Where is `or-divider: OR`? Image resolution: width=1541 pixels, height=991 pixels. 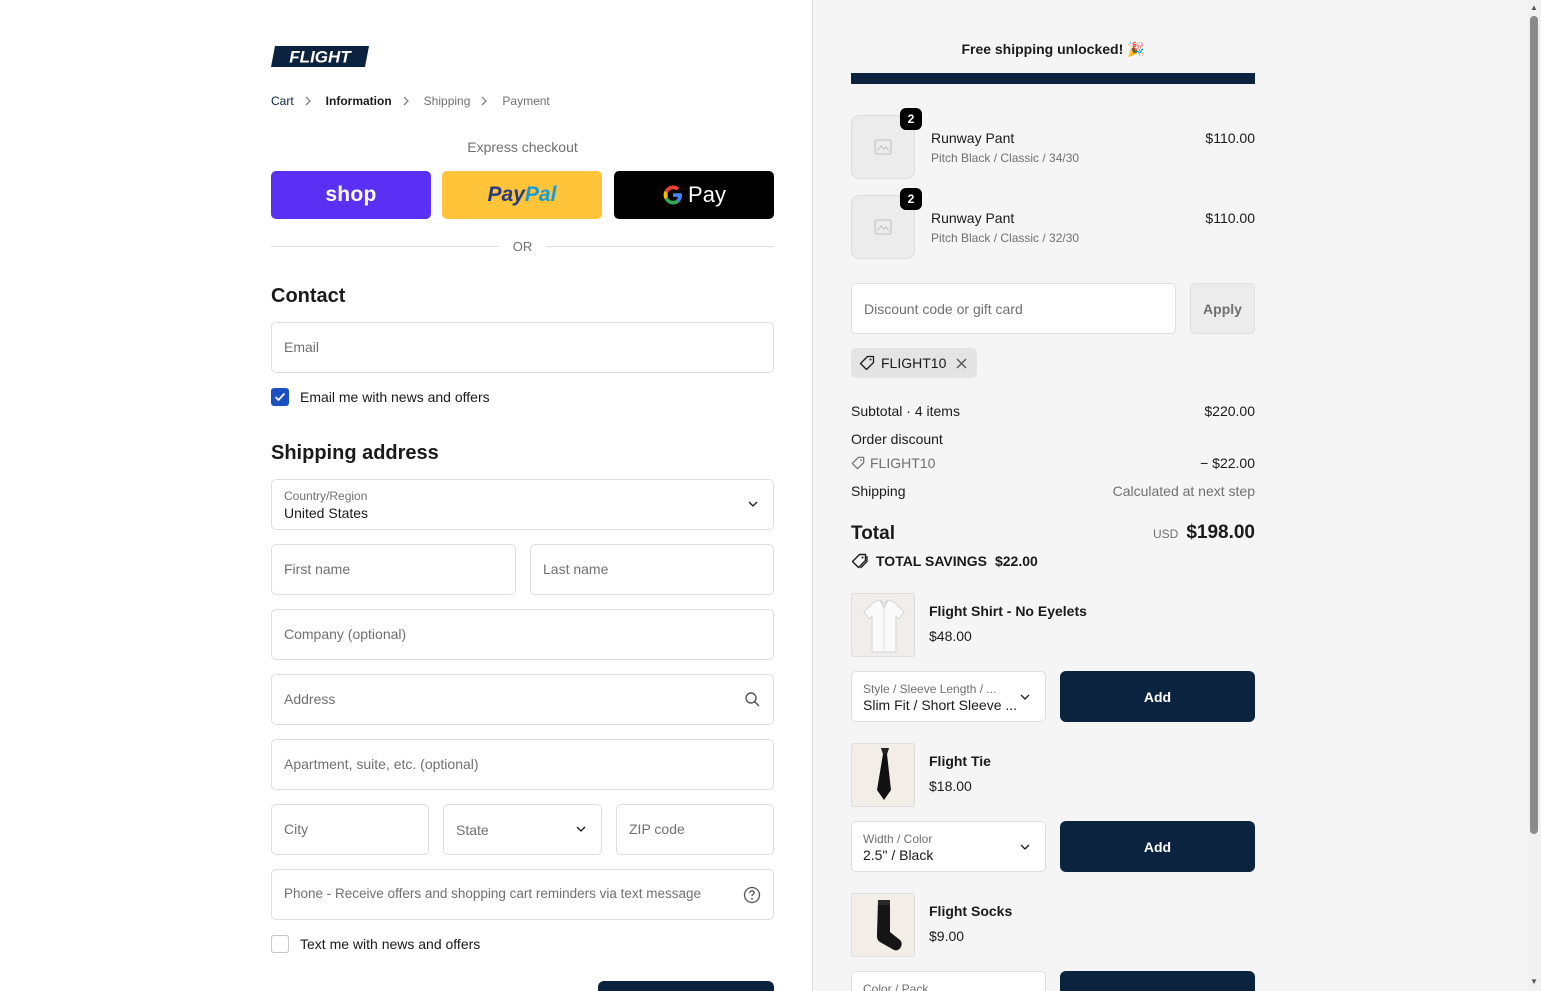
or-divider: OR is located at coordinates (522, 247).